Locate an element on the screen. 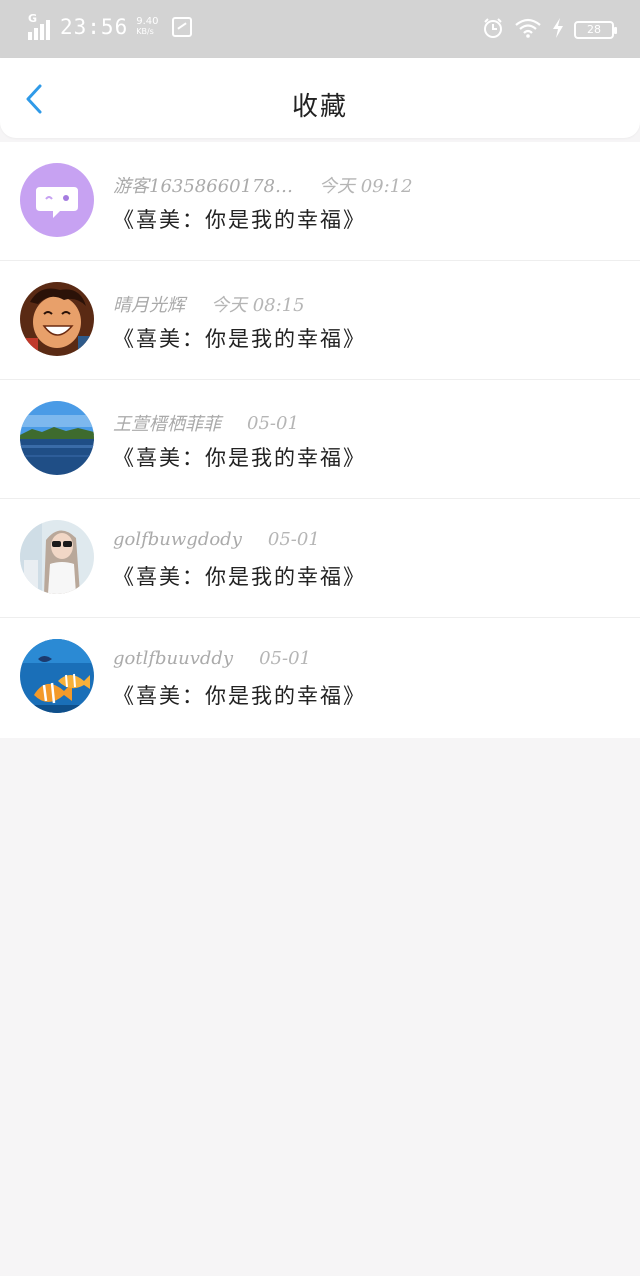 The image size is (640, 1276). fish-avatar is located at coordinates (57, 676).